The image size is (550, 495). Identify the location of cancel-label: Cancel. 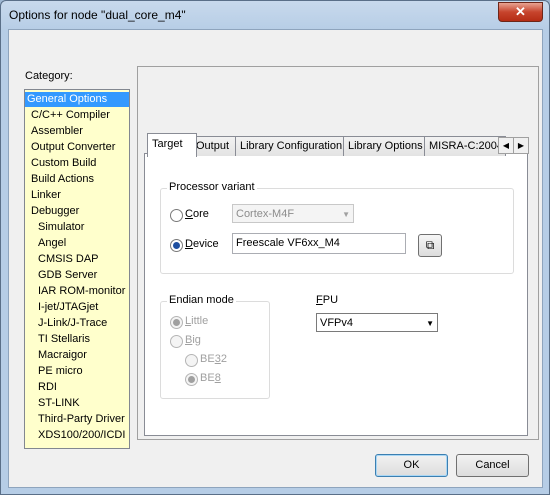
(492, 465).